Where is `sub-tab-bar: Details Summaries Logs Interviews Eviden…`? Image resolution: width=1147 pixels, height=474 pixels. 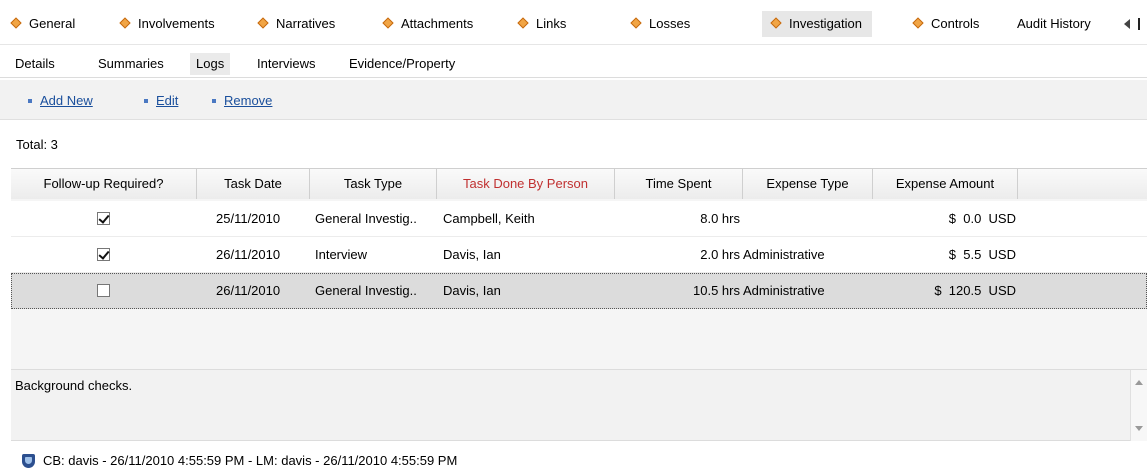 sub-tab-bar: Details Summaries Logs Interviews Eviden… is located at coordinates (573, 61).